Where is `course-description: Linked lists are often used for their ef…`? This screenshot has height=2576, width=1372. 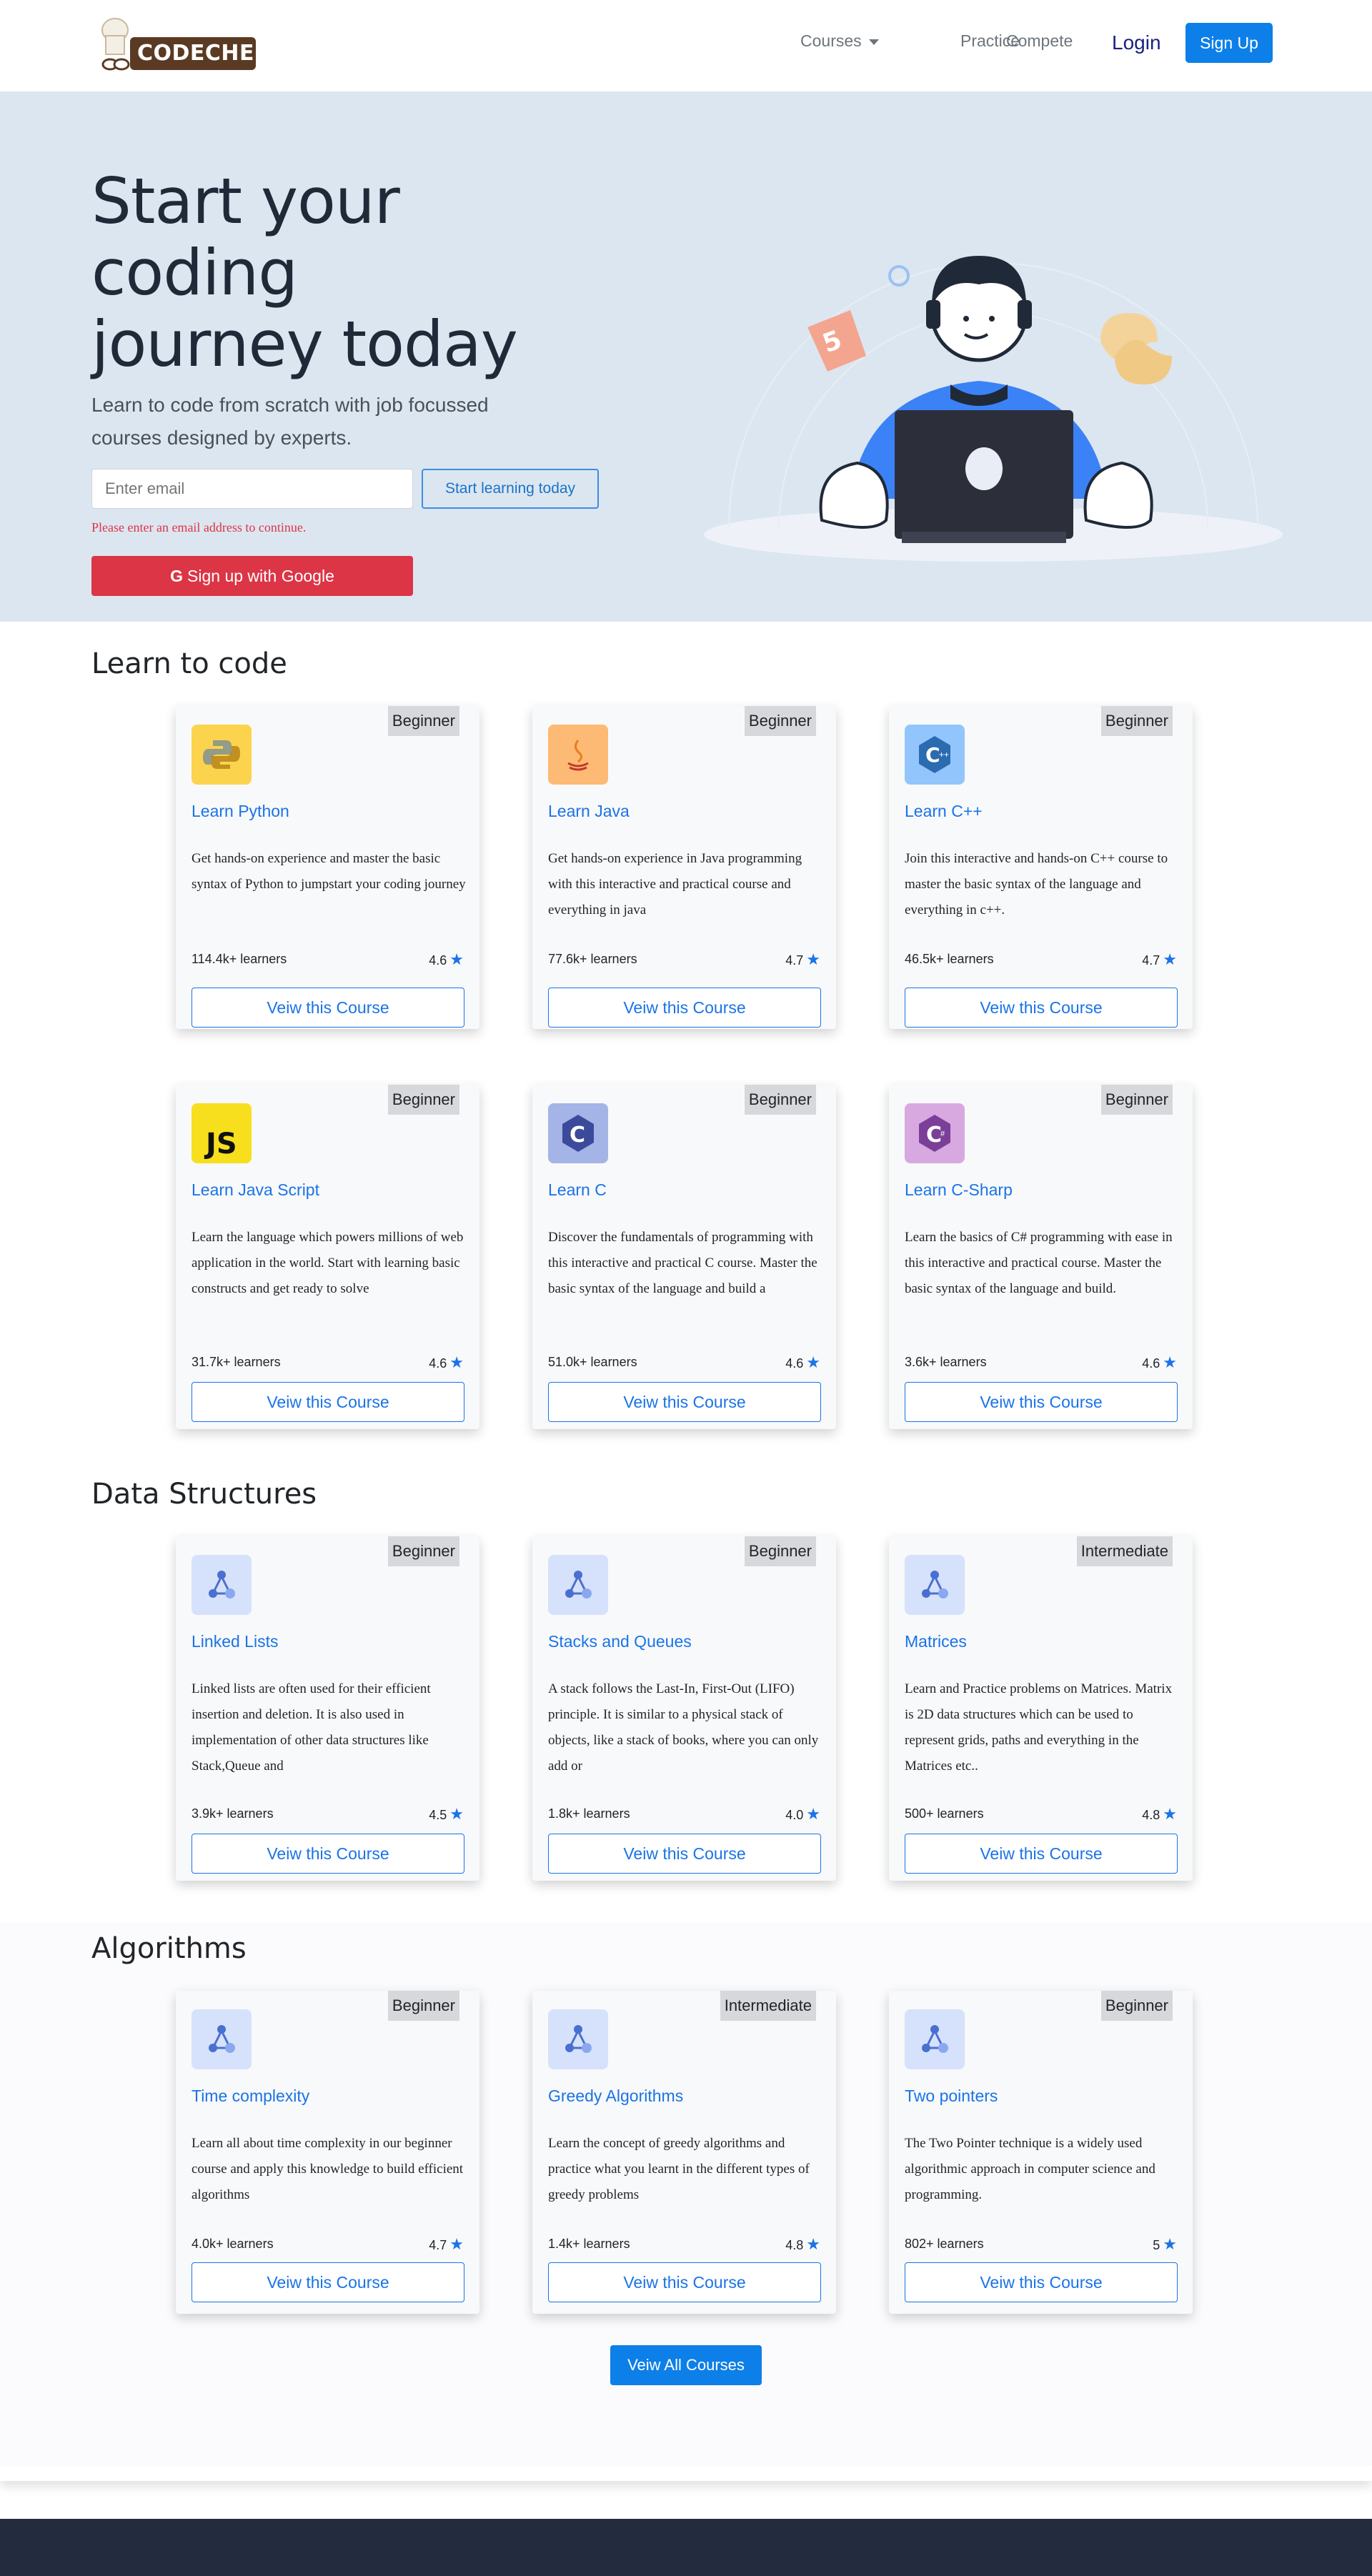
course-description: Linked lists are often used for their ef… is located at coordinates (311, 1727).